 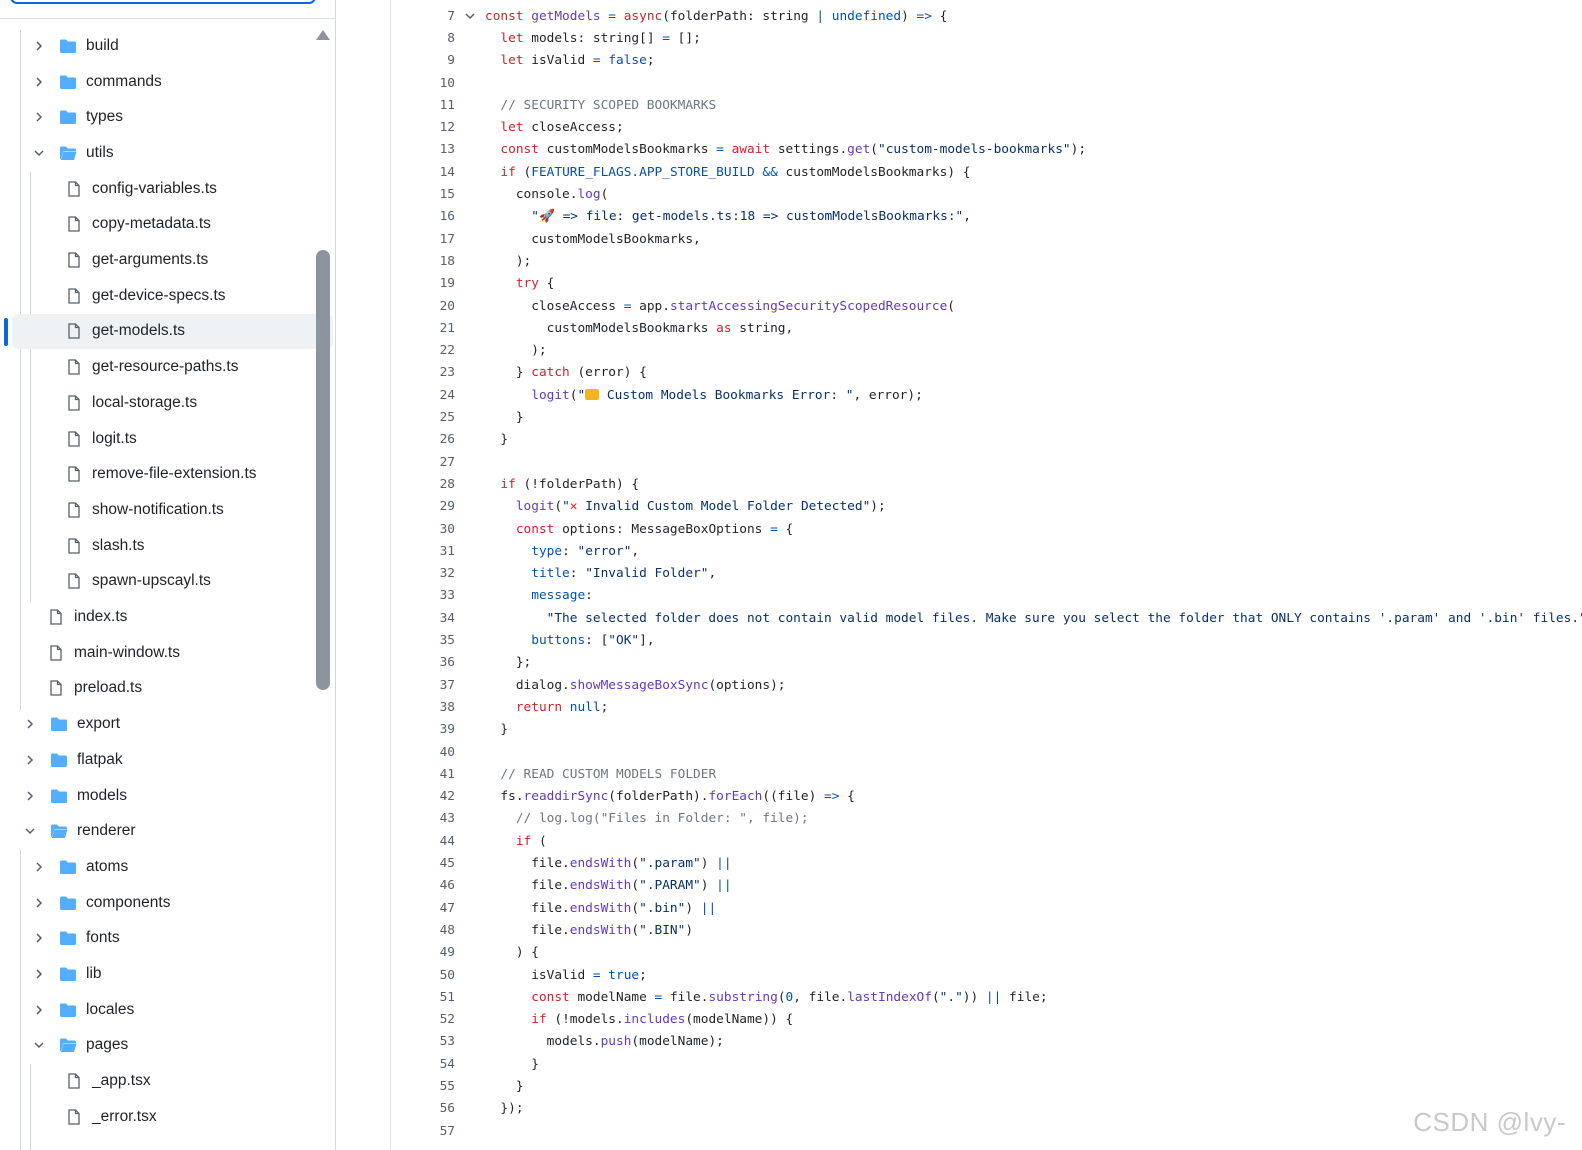 What do you see at coordinates (547, 551) in the screenshot?
I see `code-token: type` at bounding box center [547, 551].